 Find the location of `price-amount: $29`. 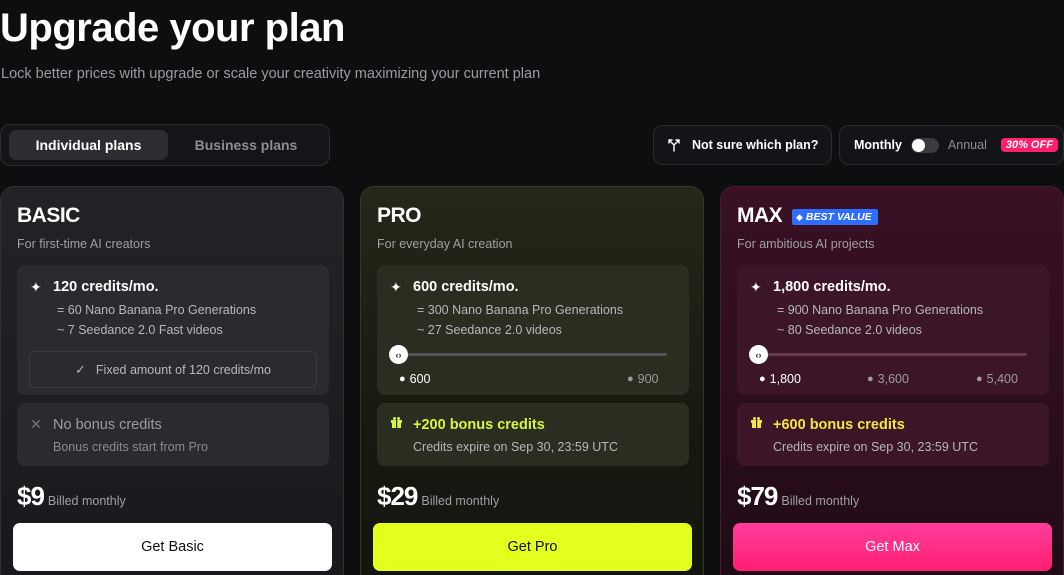

price-amount: $29 is located at coordinates (397, 496).